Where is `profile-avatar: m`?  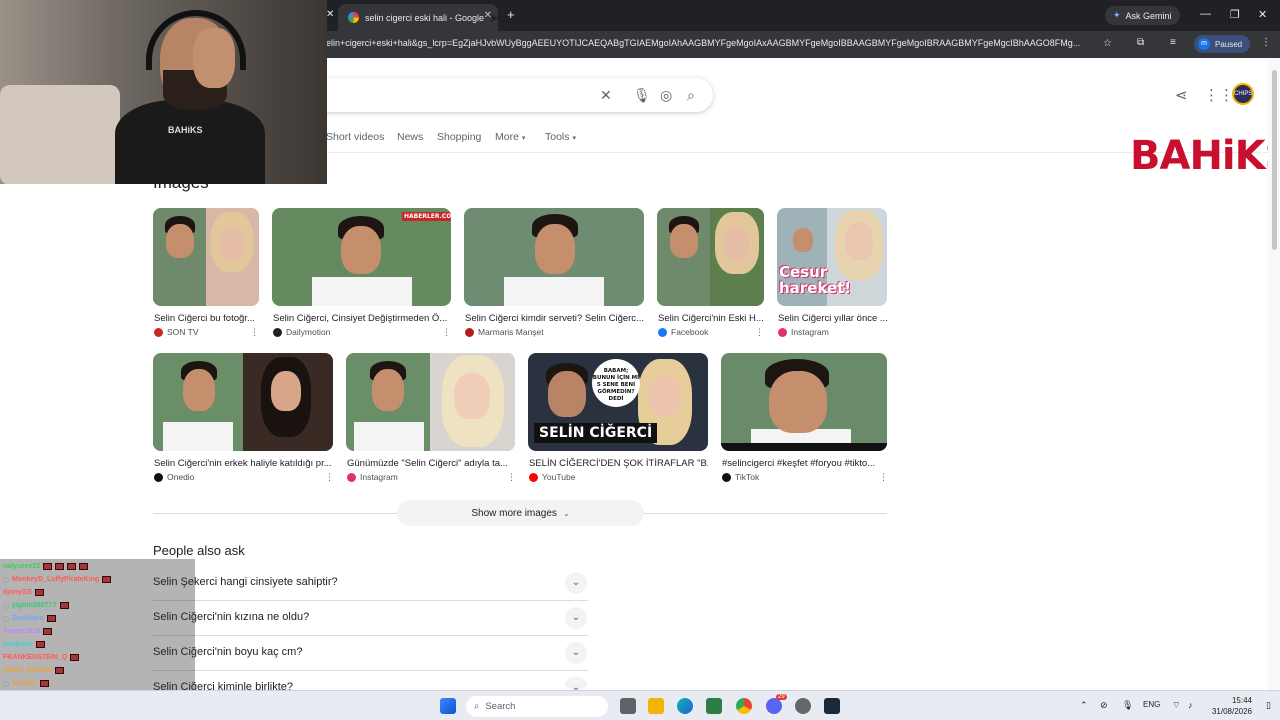
profile-avatar: m is located at coordinates (1204, 44).